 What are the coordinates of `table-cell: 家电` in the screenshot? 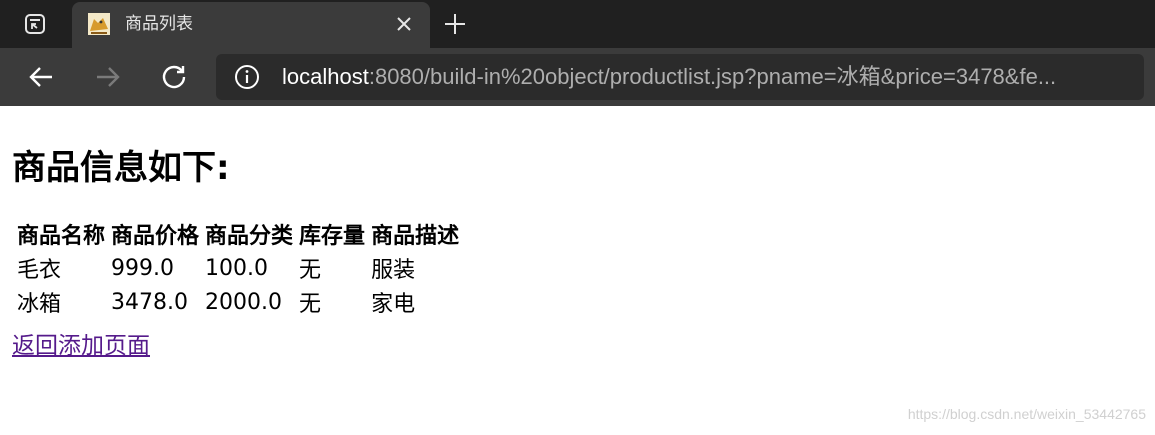 It's located at (393, 304).